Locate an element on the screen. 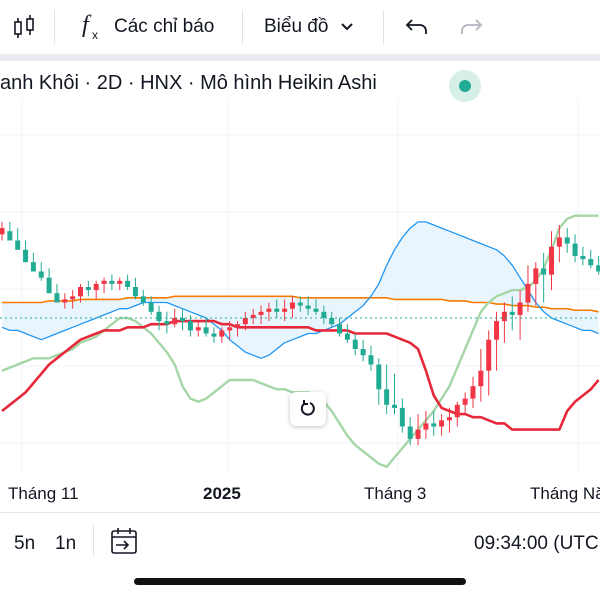 This screenshot has width=600, height=600. status-dot-icon is located at coordinates (465, 86).